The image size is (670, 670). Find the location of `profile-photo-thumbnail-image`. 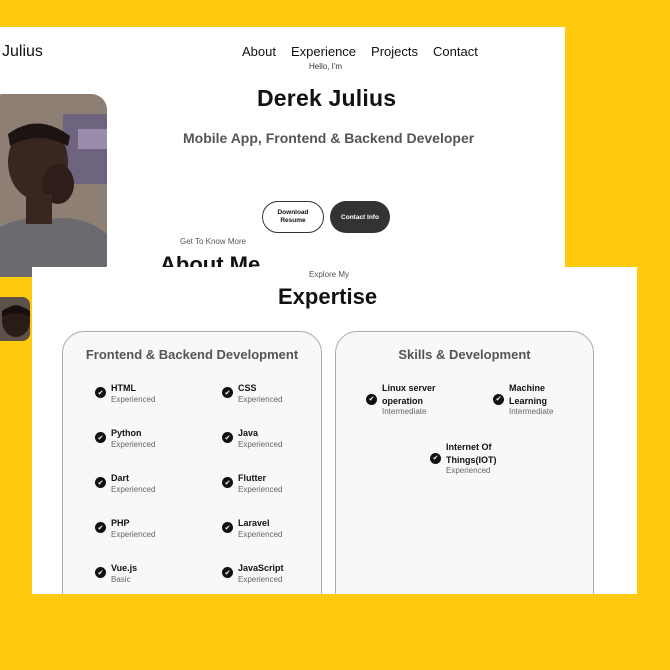

profile-photo-thumbnail-image is located at coordinates (15, 319).